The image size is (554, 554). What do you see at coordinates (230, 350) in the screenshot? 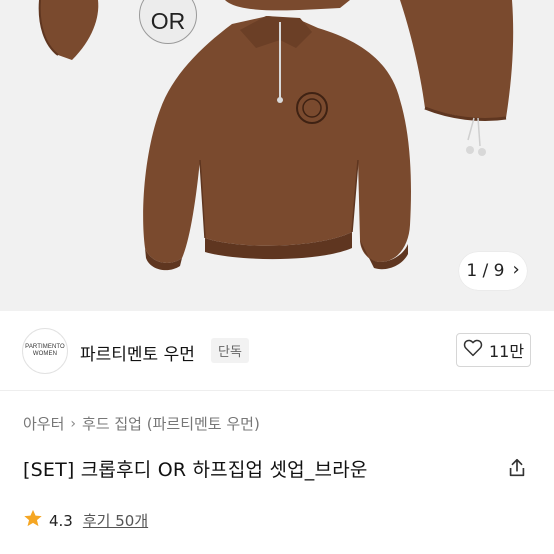
I see `exclusive-badge: 단독` at bounding box center [230, 350].